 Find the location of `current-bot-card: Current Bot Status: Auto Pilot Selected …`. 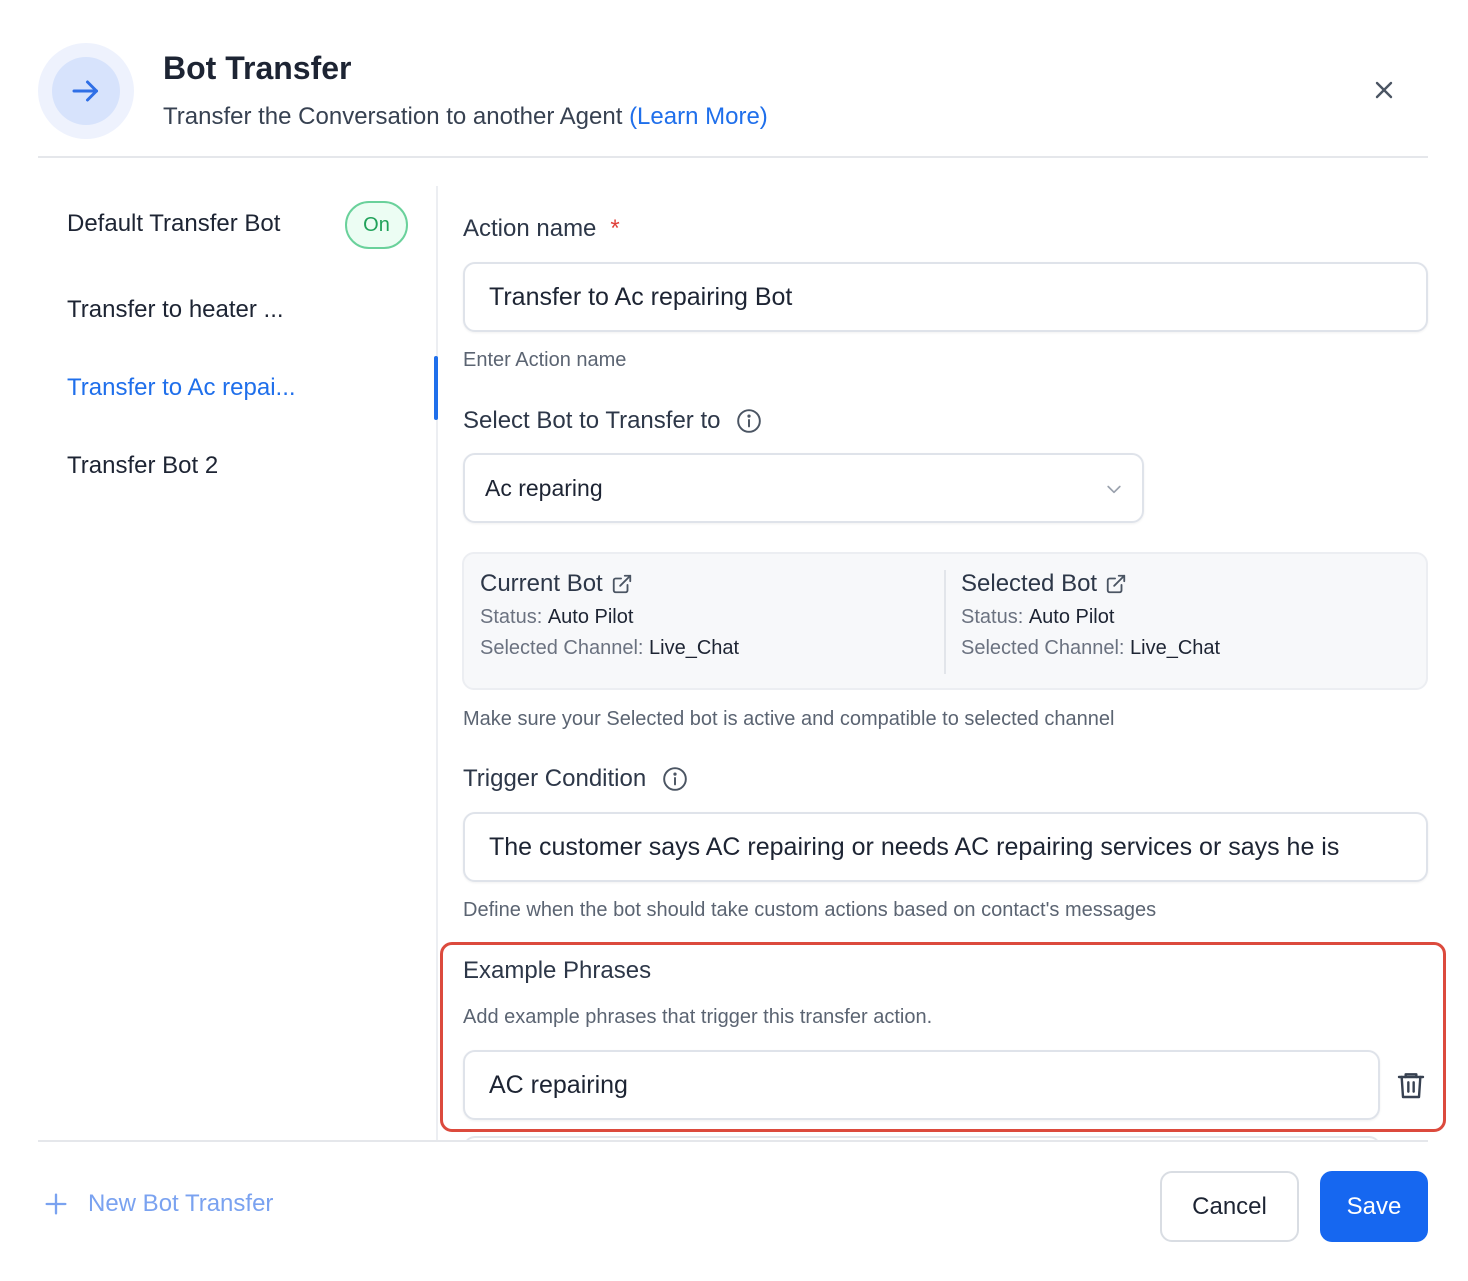

current-bot-card: Current Bot Status: Auto Pilot Selected … is located at coordinates (609, 615).